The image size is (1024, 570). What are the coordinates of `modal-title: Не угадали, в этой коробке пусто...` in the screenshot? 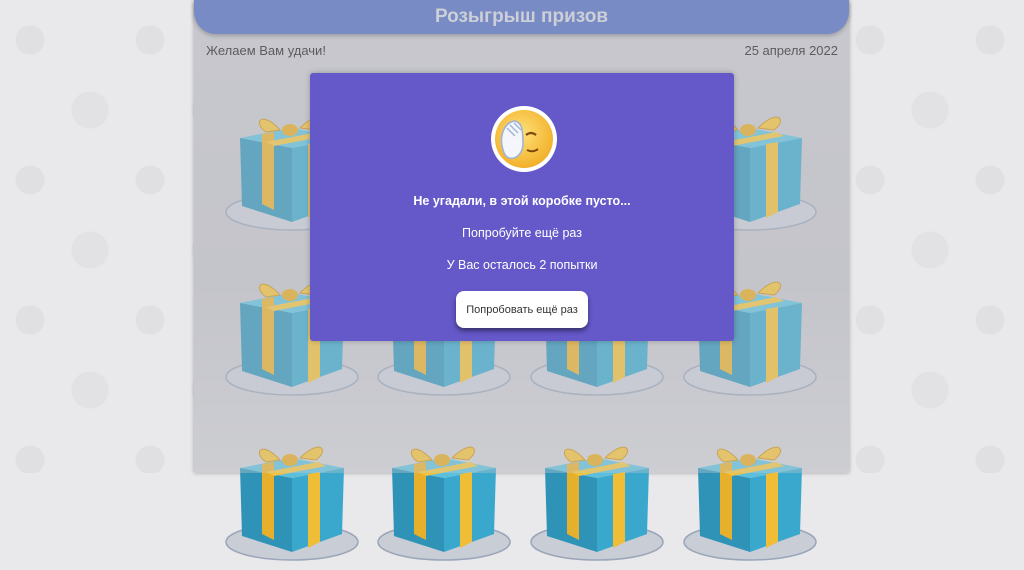 It's located at (522, 201).